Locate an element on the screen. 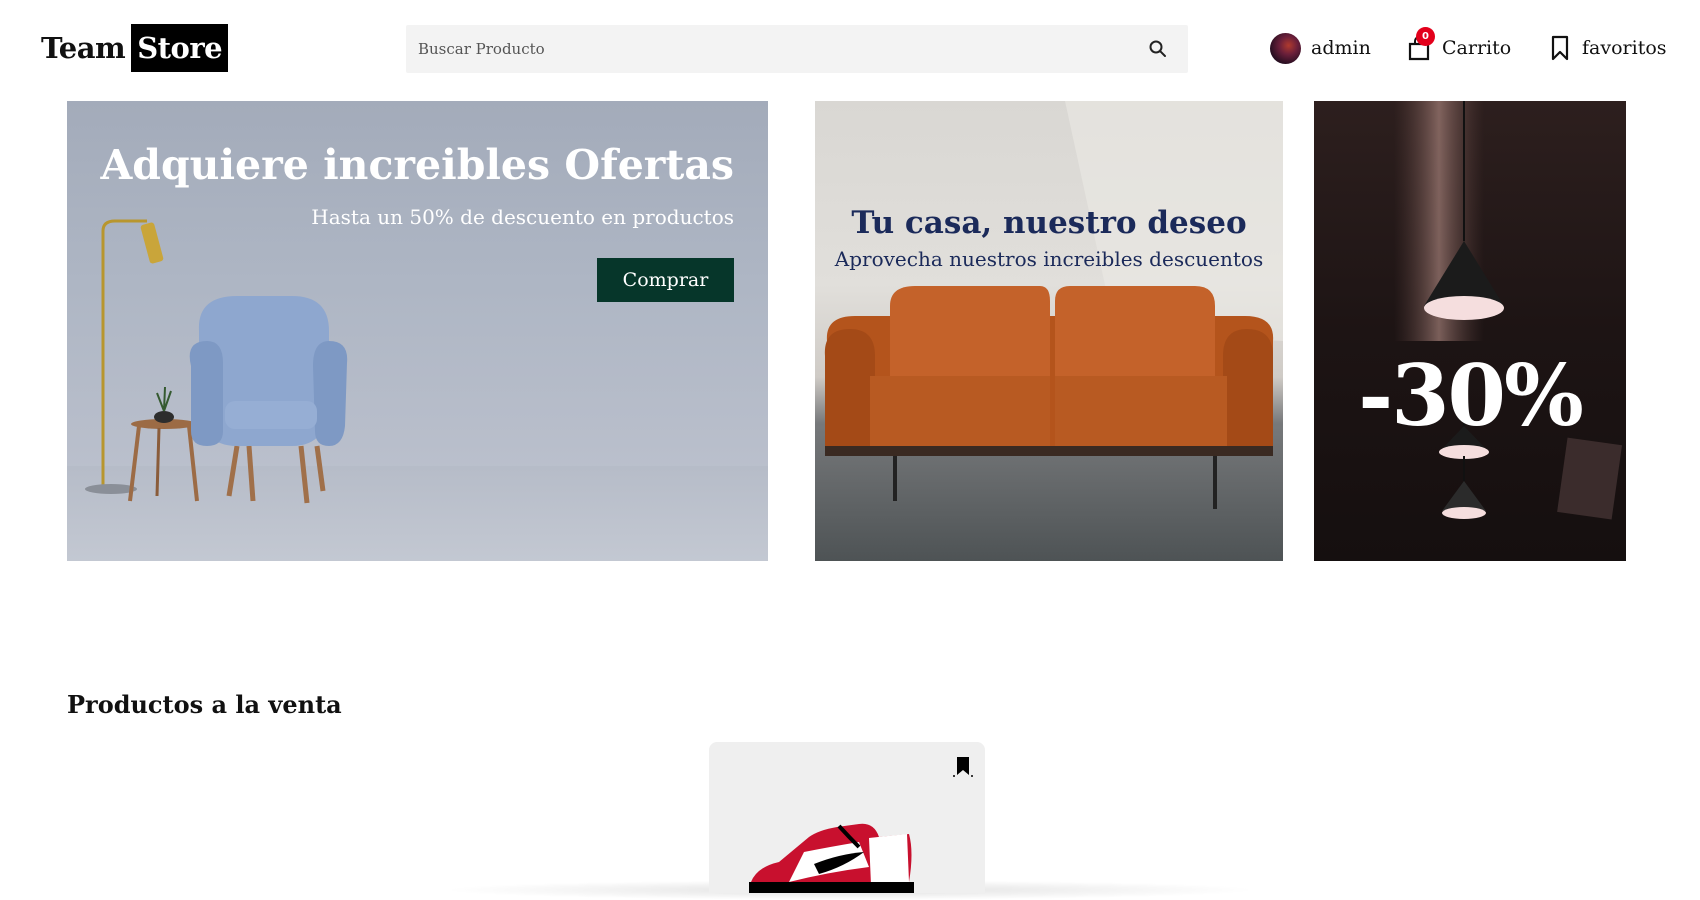  avatar is located at coordinates (1285, 48).